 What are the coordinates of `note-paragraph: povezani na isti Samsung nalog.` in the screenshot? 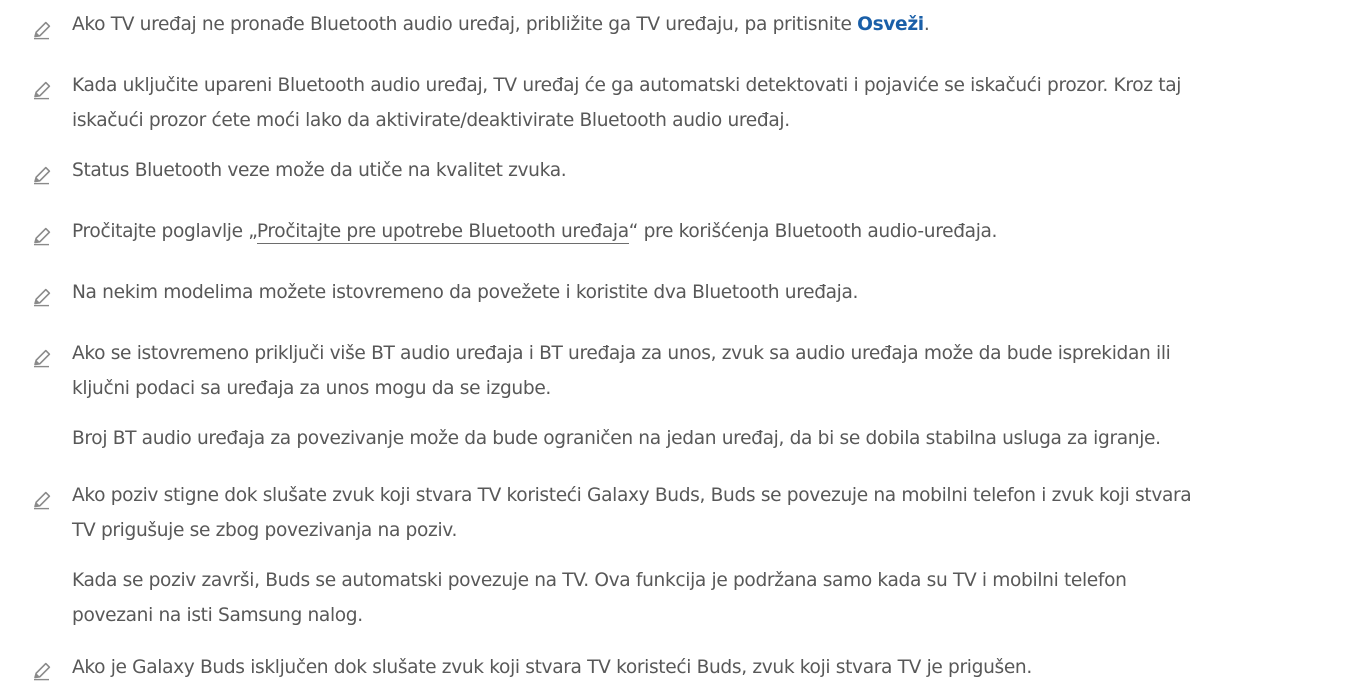 It's located at (217, 615).